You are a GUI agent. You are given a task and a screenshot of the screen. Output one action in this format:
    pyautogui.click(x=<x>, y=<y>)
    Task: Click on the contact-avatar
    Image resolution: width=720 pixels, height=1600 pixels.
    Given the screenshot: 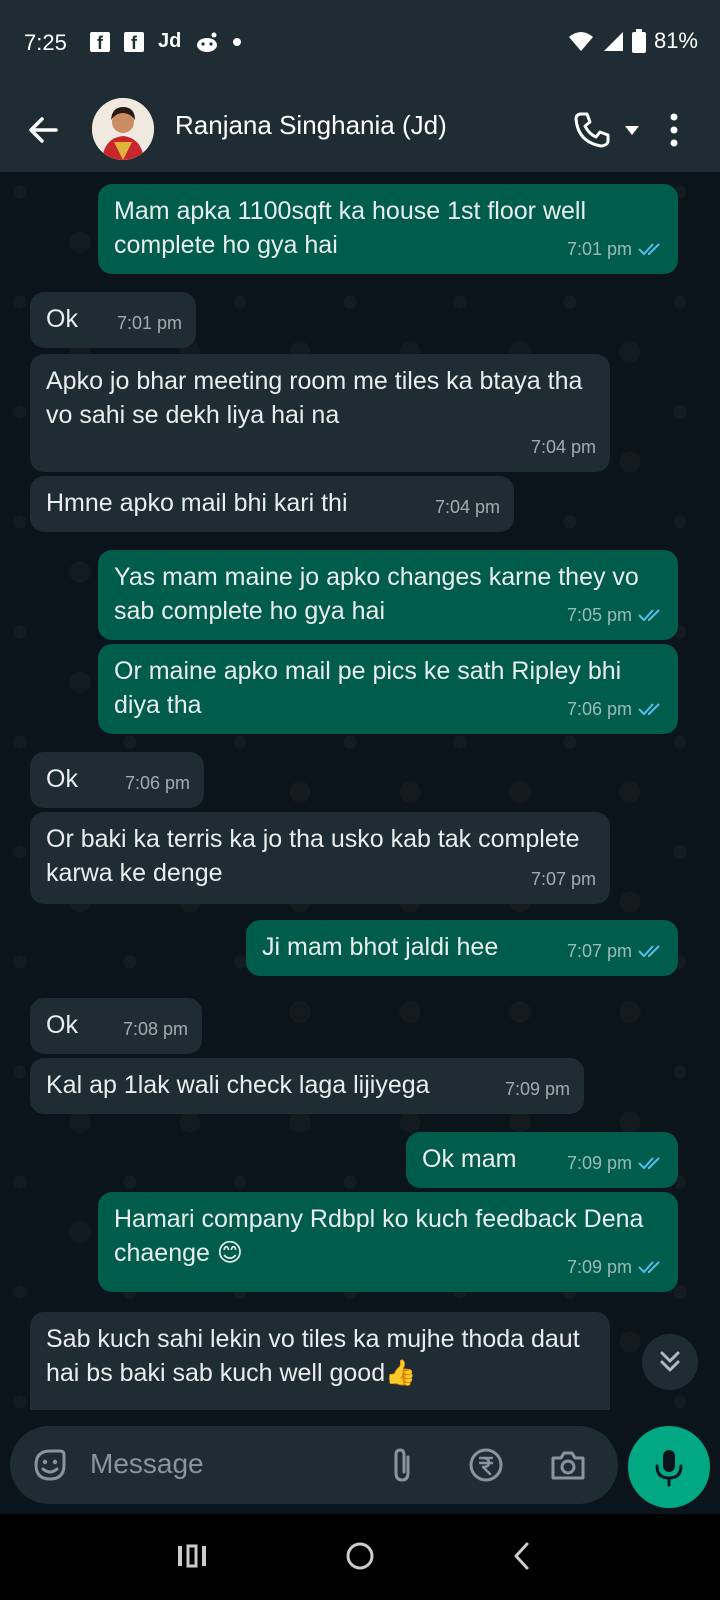 What is the action you would take?
    pyautogui.click(x=123, y=129)
    